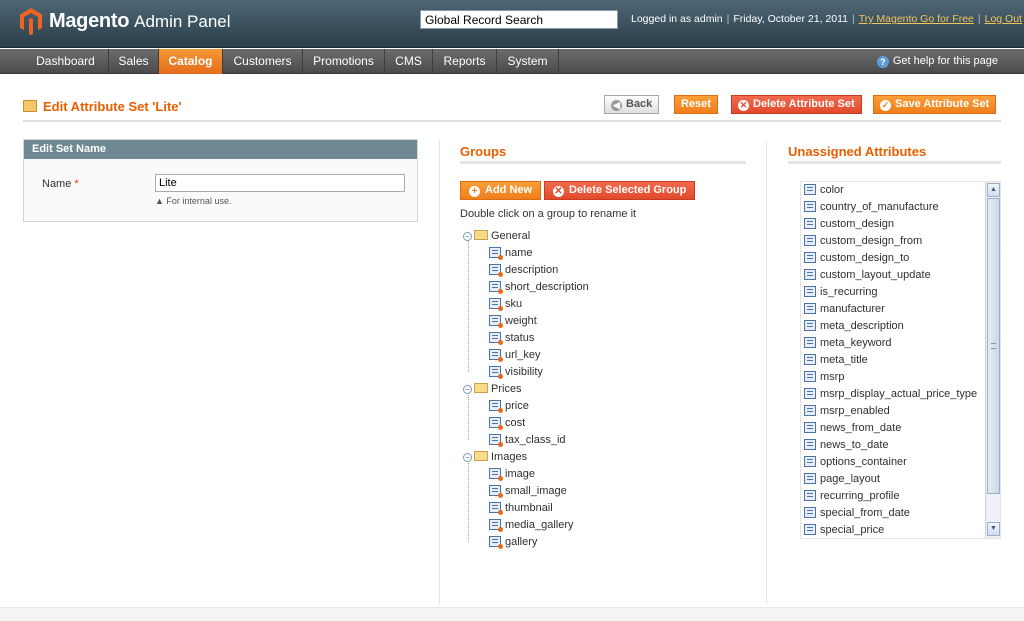 The image size is (1024, 621). I want to click on tree-attribute-label: short_description, so click(547, 287).